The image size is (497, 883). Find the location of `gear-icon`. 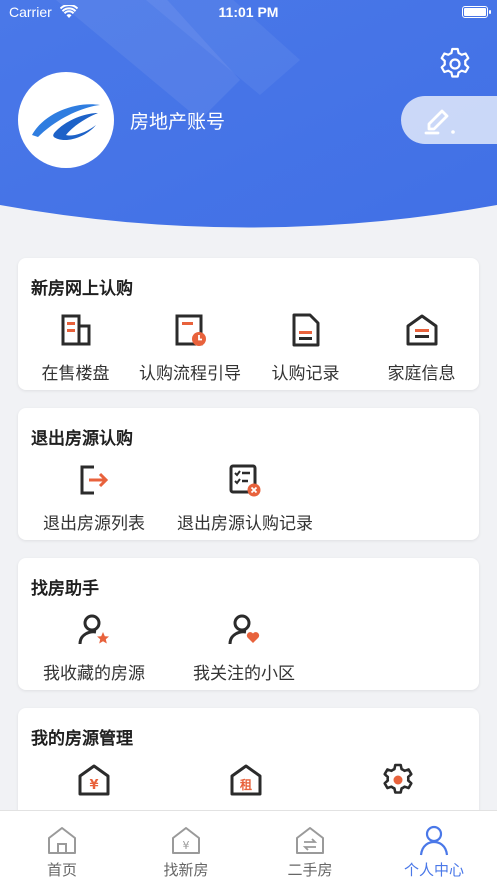

gear-icon is located at coordinates (455, 62).